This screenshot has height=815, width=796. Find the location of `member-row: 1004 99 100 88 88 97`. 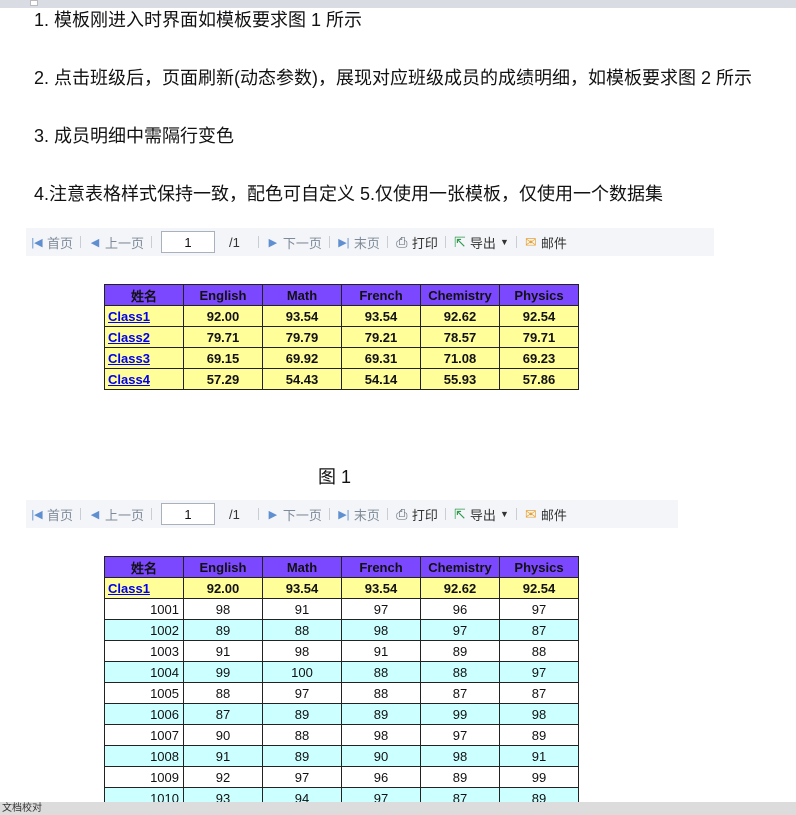

member-row: 1004 99 100 88 88 97 is located at coordinates (341, 672).